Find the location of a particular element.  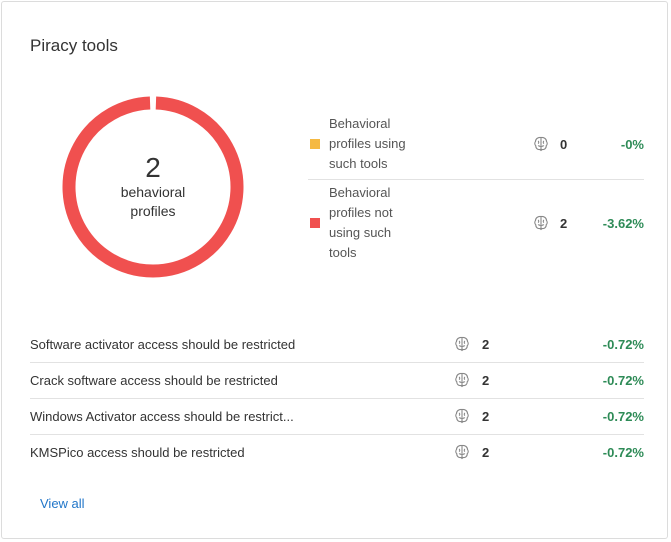

legend-change: -3.62% is located at coordinates (623, 223).